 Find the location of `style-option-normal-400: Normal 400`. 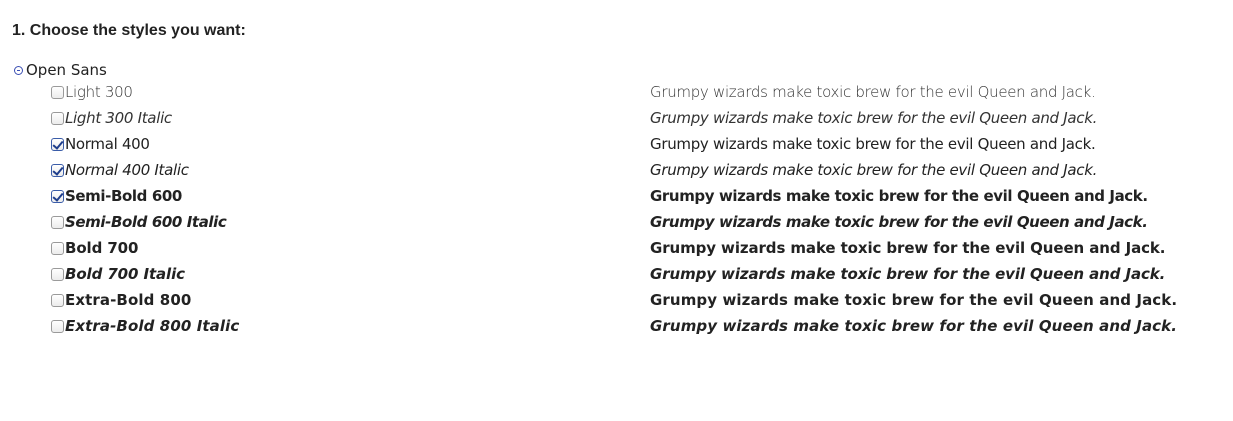

style-option-normal-400: Normal 400 is located at coordinates (100, 144).